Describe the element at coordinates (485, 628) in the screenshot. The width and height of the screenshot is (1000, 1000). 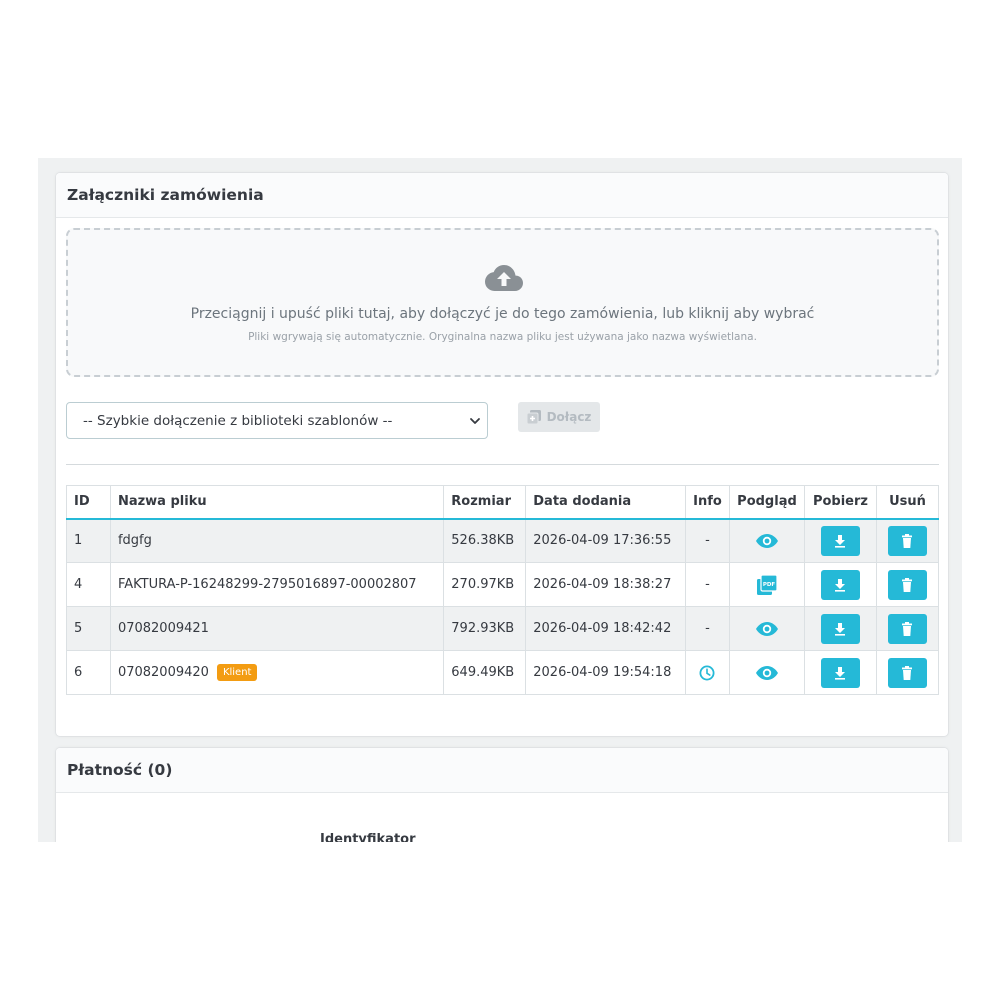
I see `cell-size: 792.93KB` at that location.